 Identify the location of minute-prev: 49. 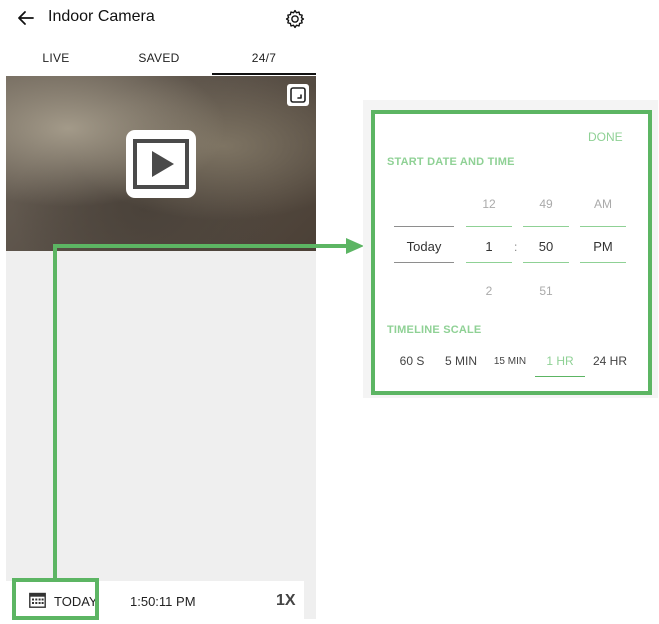
(546, 204).